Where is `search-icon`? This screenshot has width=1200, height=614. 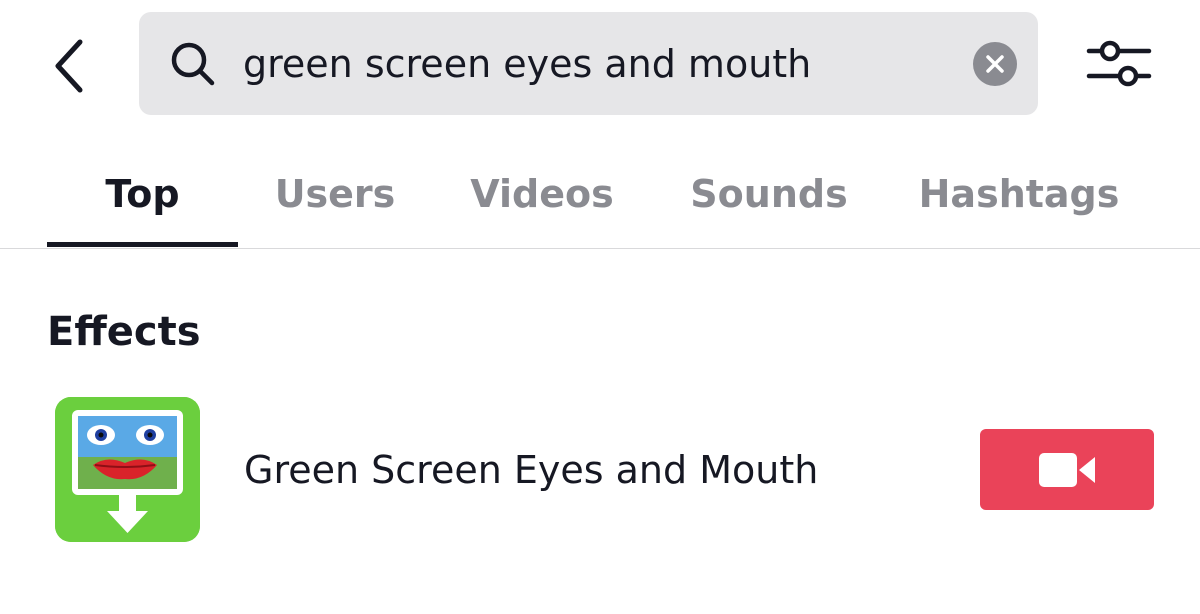
search-icon is located at coordinates (193, 64).